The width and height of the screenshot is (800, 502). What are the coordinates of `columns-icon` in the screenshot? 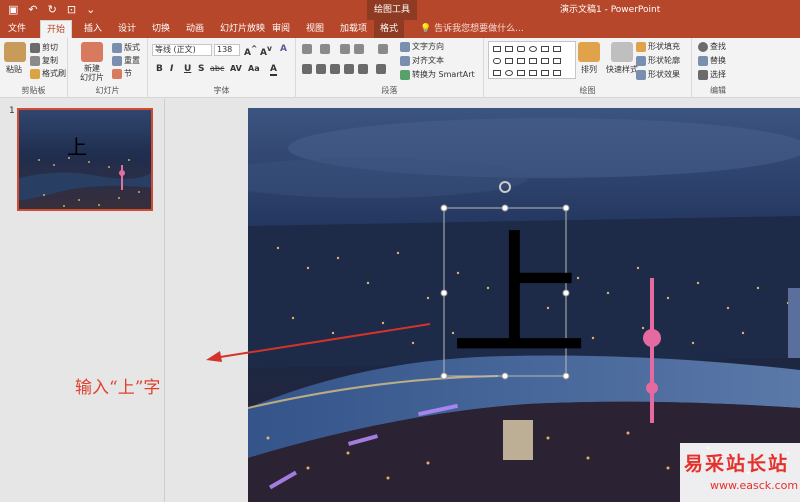 It's located at (381, 69).